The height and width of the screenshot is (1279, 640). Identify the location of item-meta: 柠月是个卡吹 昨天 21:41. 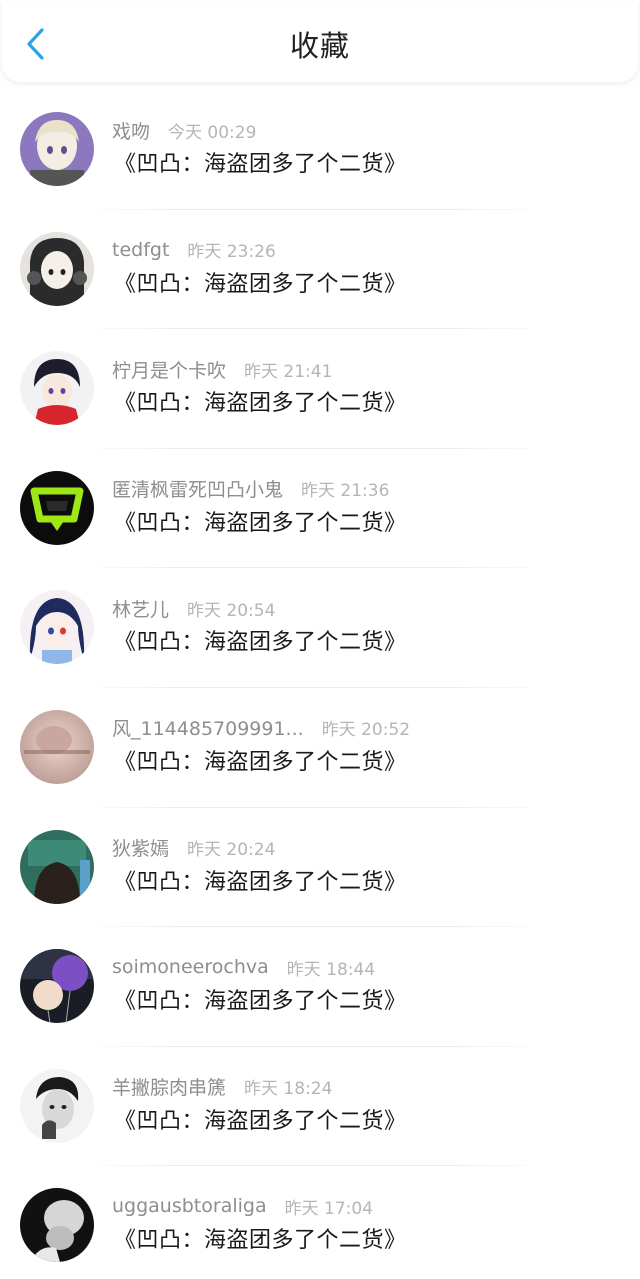
(222, 369).